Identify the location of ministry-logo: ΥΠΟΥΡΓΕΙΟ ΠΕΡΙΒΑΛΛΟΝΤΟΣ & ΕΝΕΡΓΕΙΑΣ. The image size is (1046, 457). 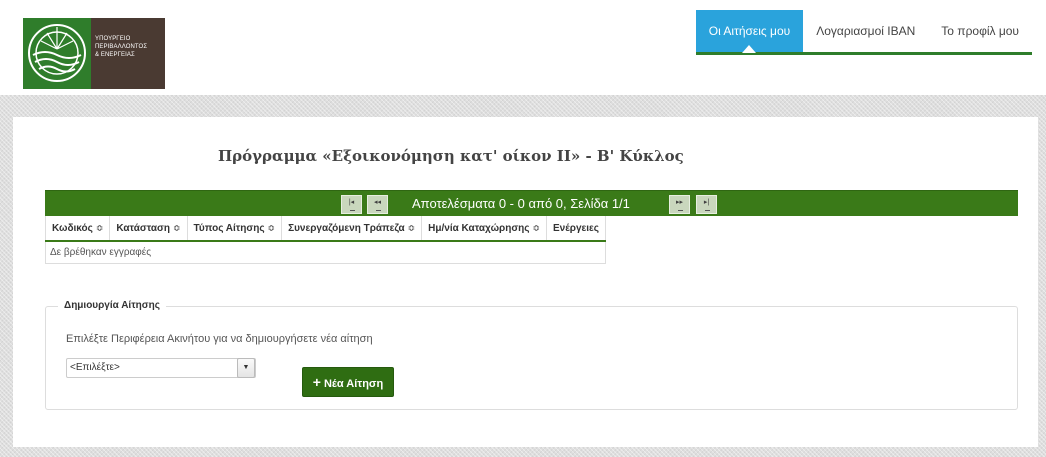
(94, 53).